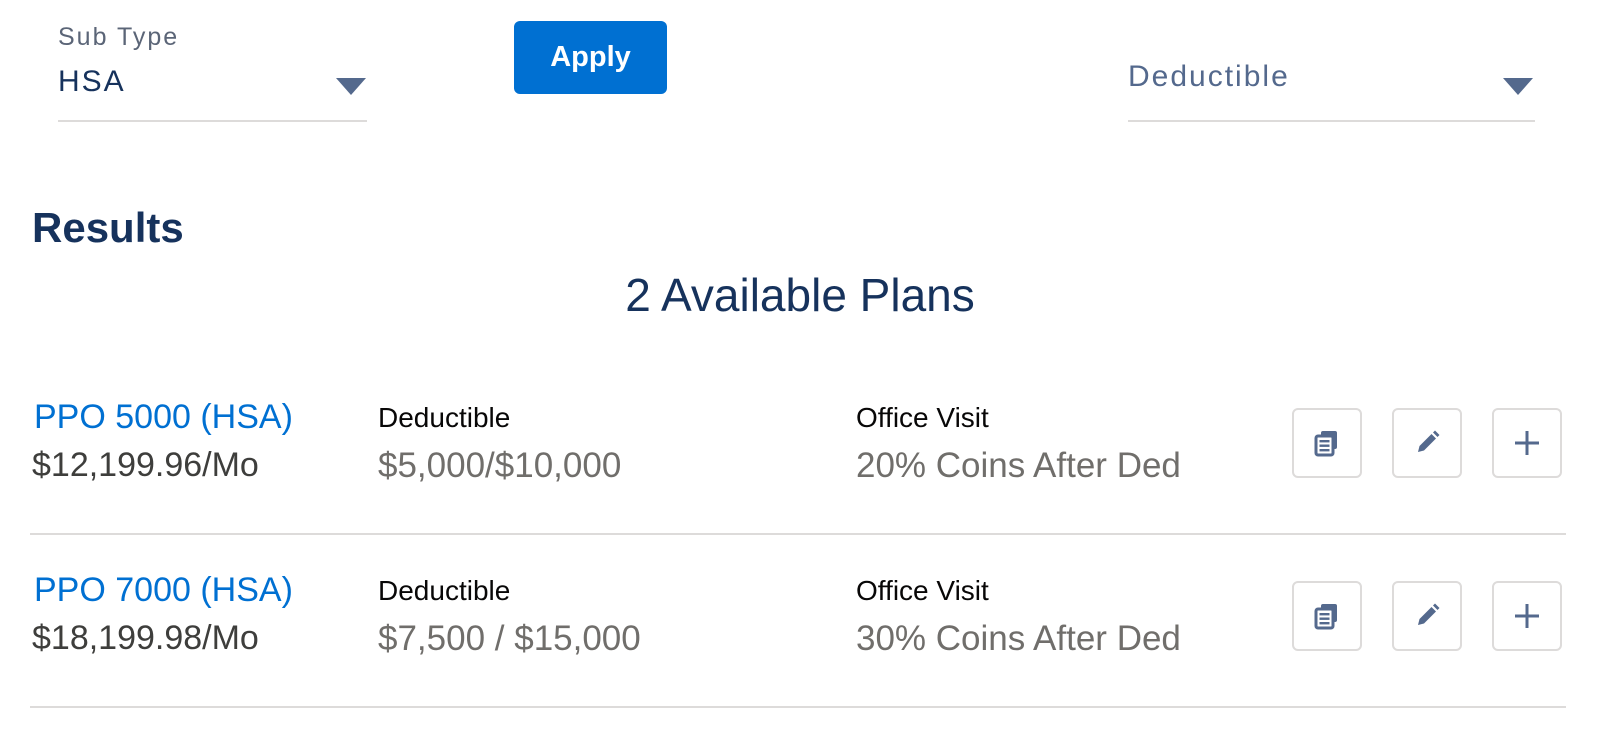 The height and width of the screenshot is (730, 1600). What do you see at coordinates (163, 590) in the screenshot?
I see `plan-name-link: PPO 7000 (HSA)` at bounding box center [163, 590].